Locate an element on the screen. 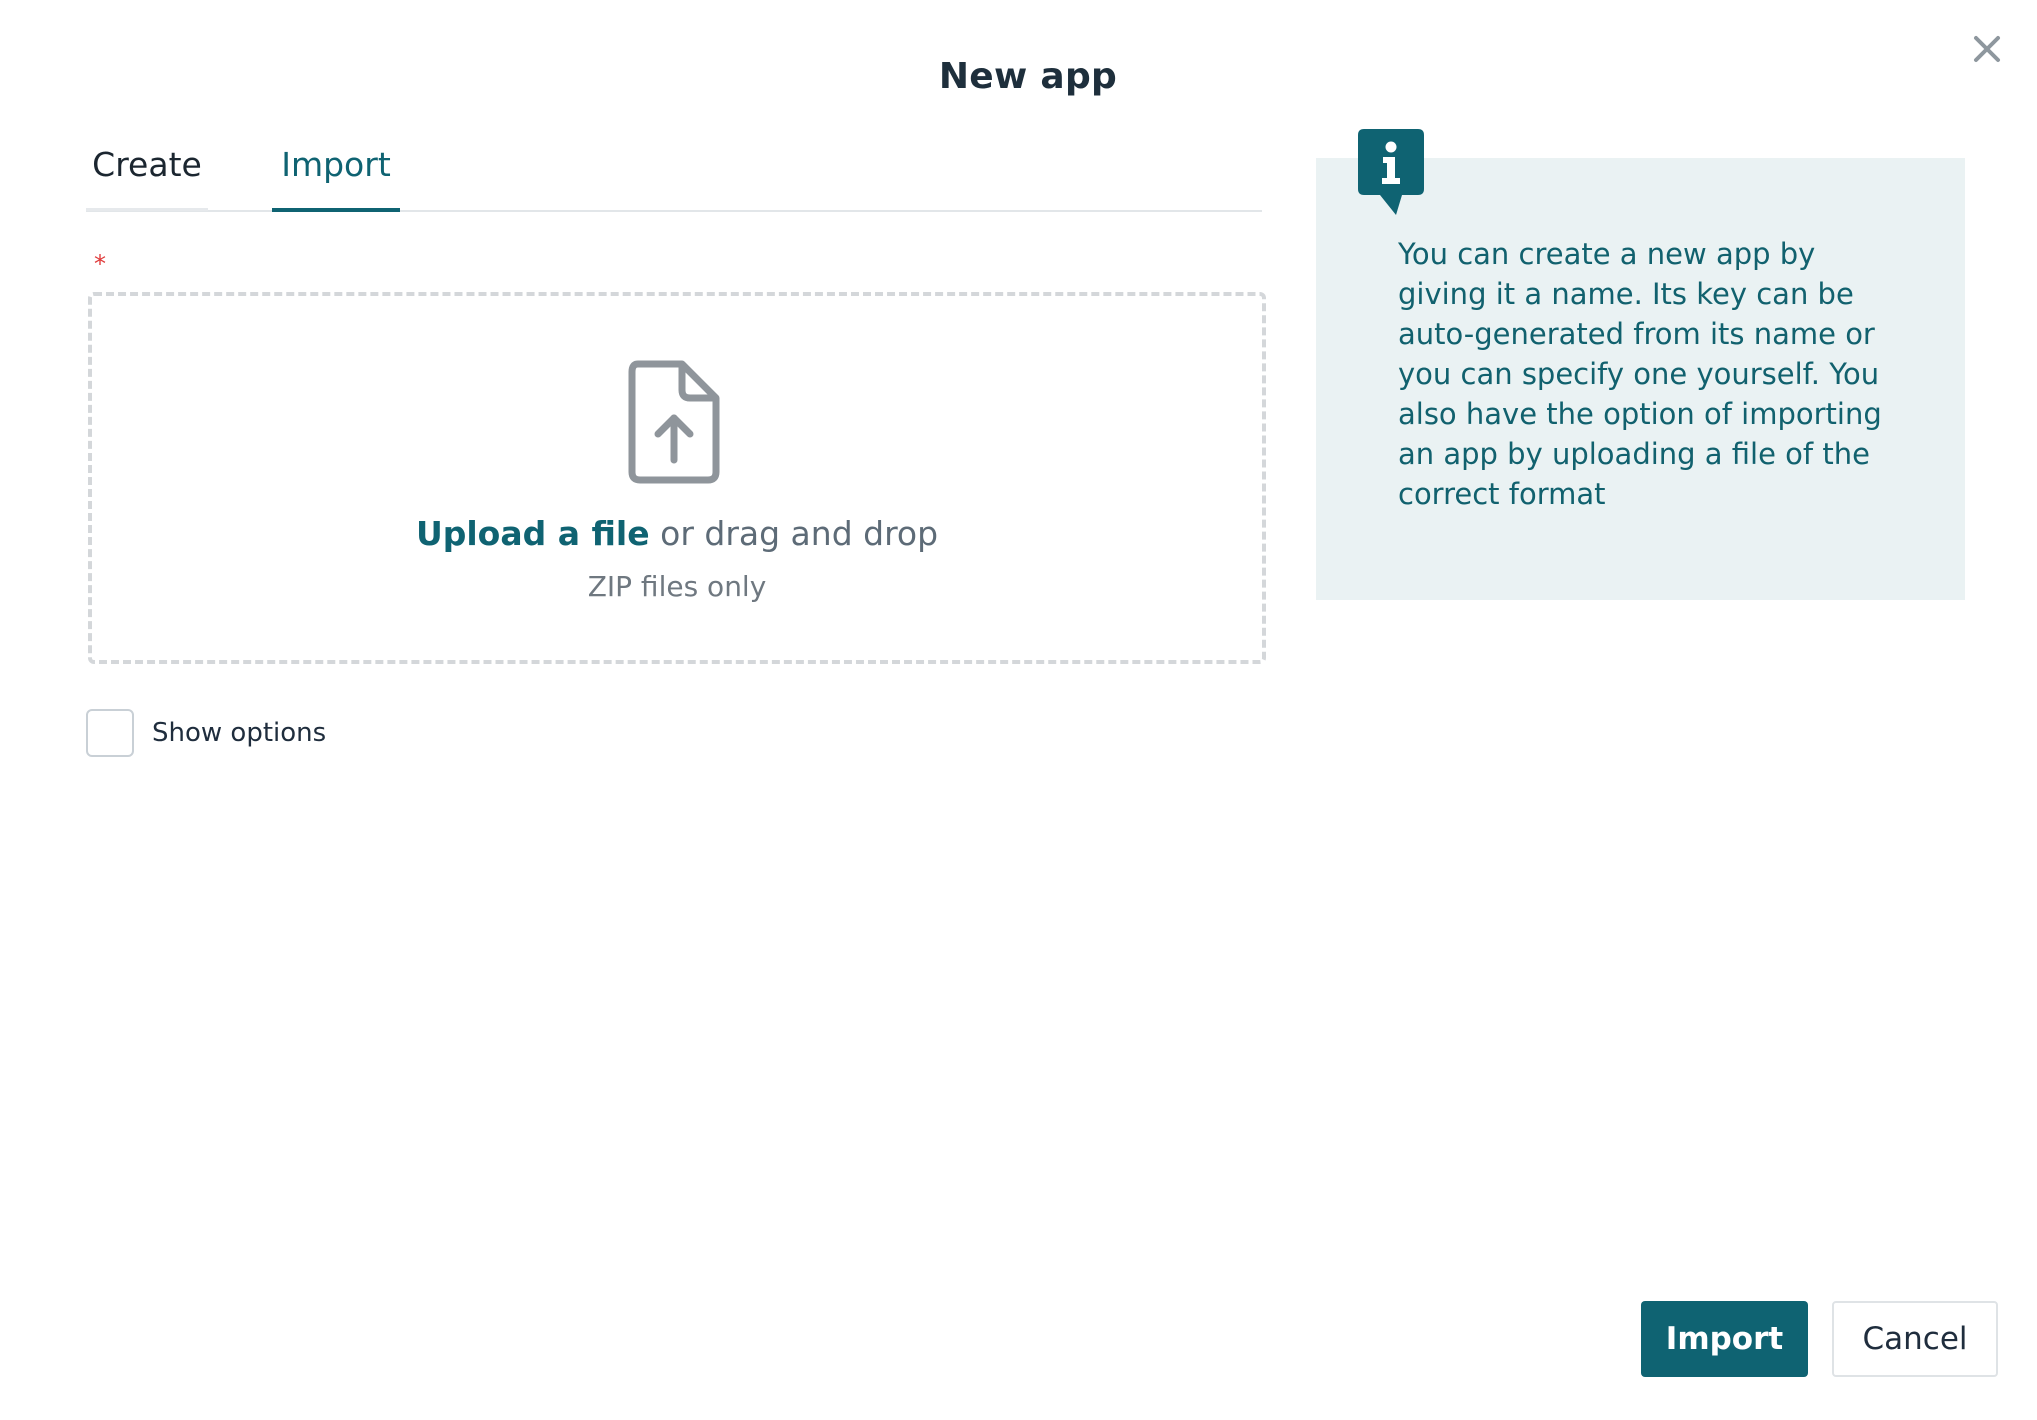  tab-import: Import is located at coordinates (336, 176).